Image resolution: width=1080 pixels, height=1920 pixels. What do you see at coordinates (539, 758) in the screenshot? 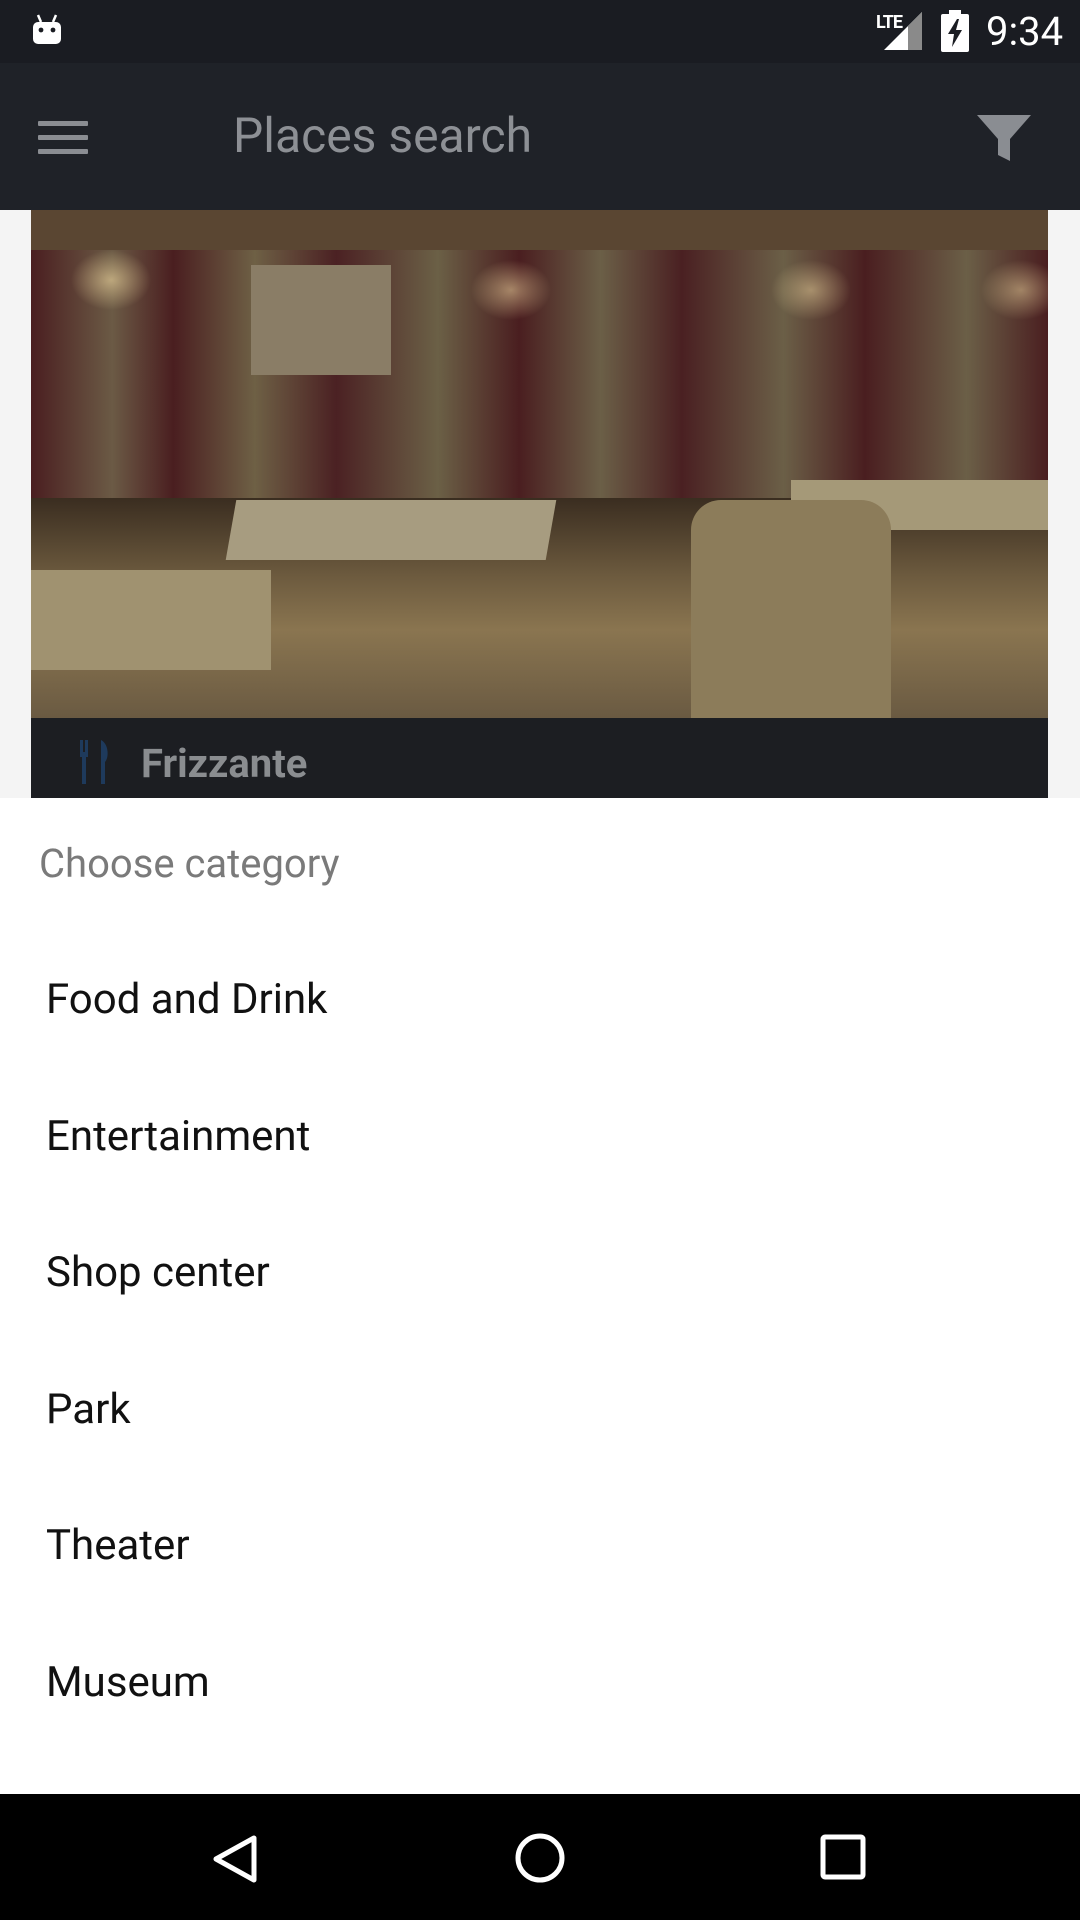
I see `place-card-footer: Frizzante` at bounding box center [539, 758].